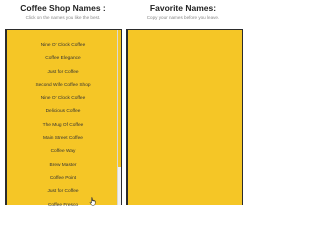 This screenshot has height=240, width=320. What do you see at coordinates (63, 205) in the screenshot?
I see `name-list-item: Coffee Fresco` at bounding box center [63, 205].